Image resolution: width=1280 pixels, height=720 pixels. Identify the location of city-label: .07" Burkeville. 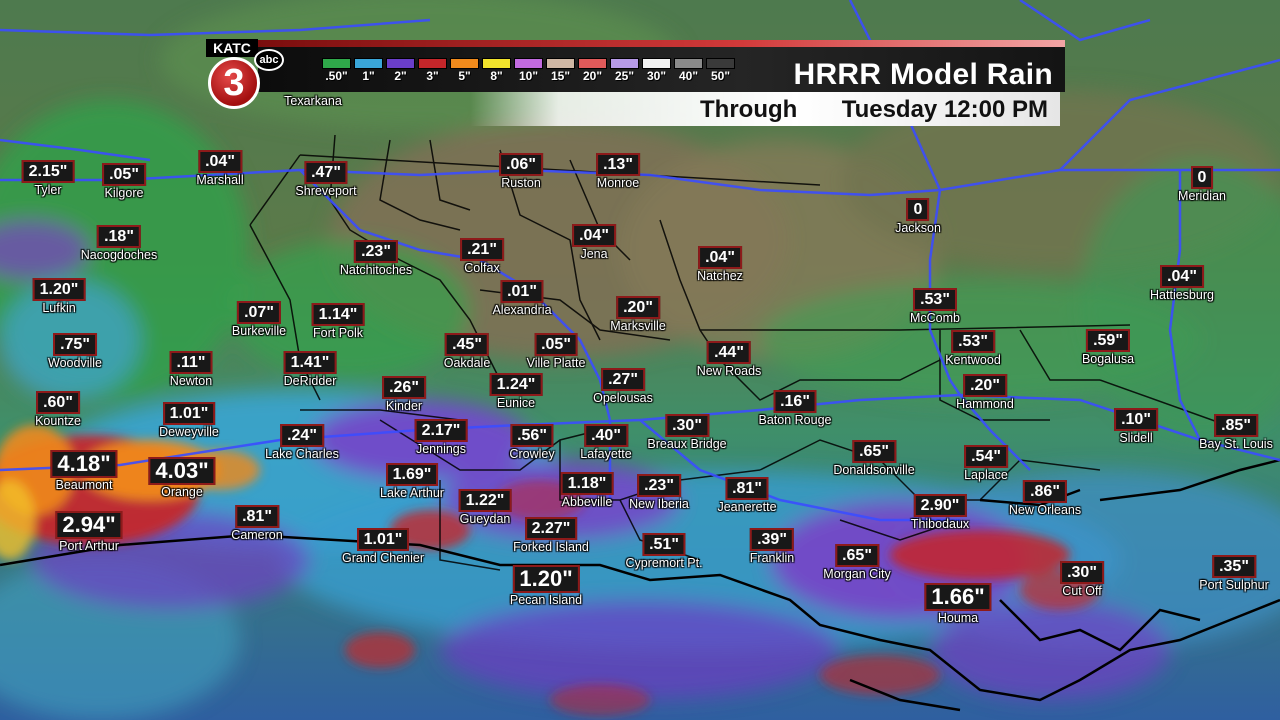
(259, 319).